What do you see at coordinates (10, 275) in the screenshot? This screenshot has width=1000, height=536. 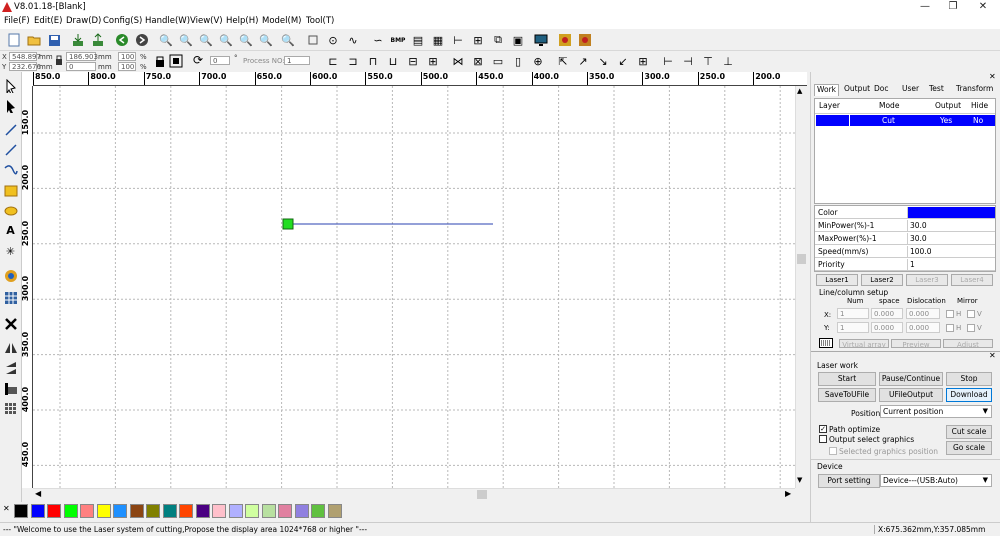 I see `bitmap-tool-icon` at bounding box center [10, 275].